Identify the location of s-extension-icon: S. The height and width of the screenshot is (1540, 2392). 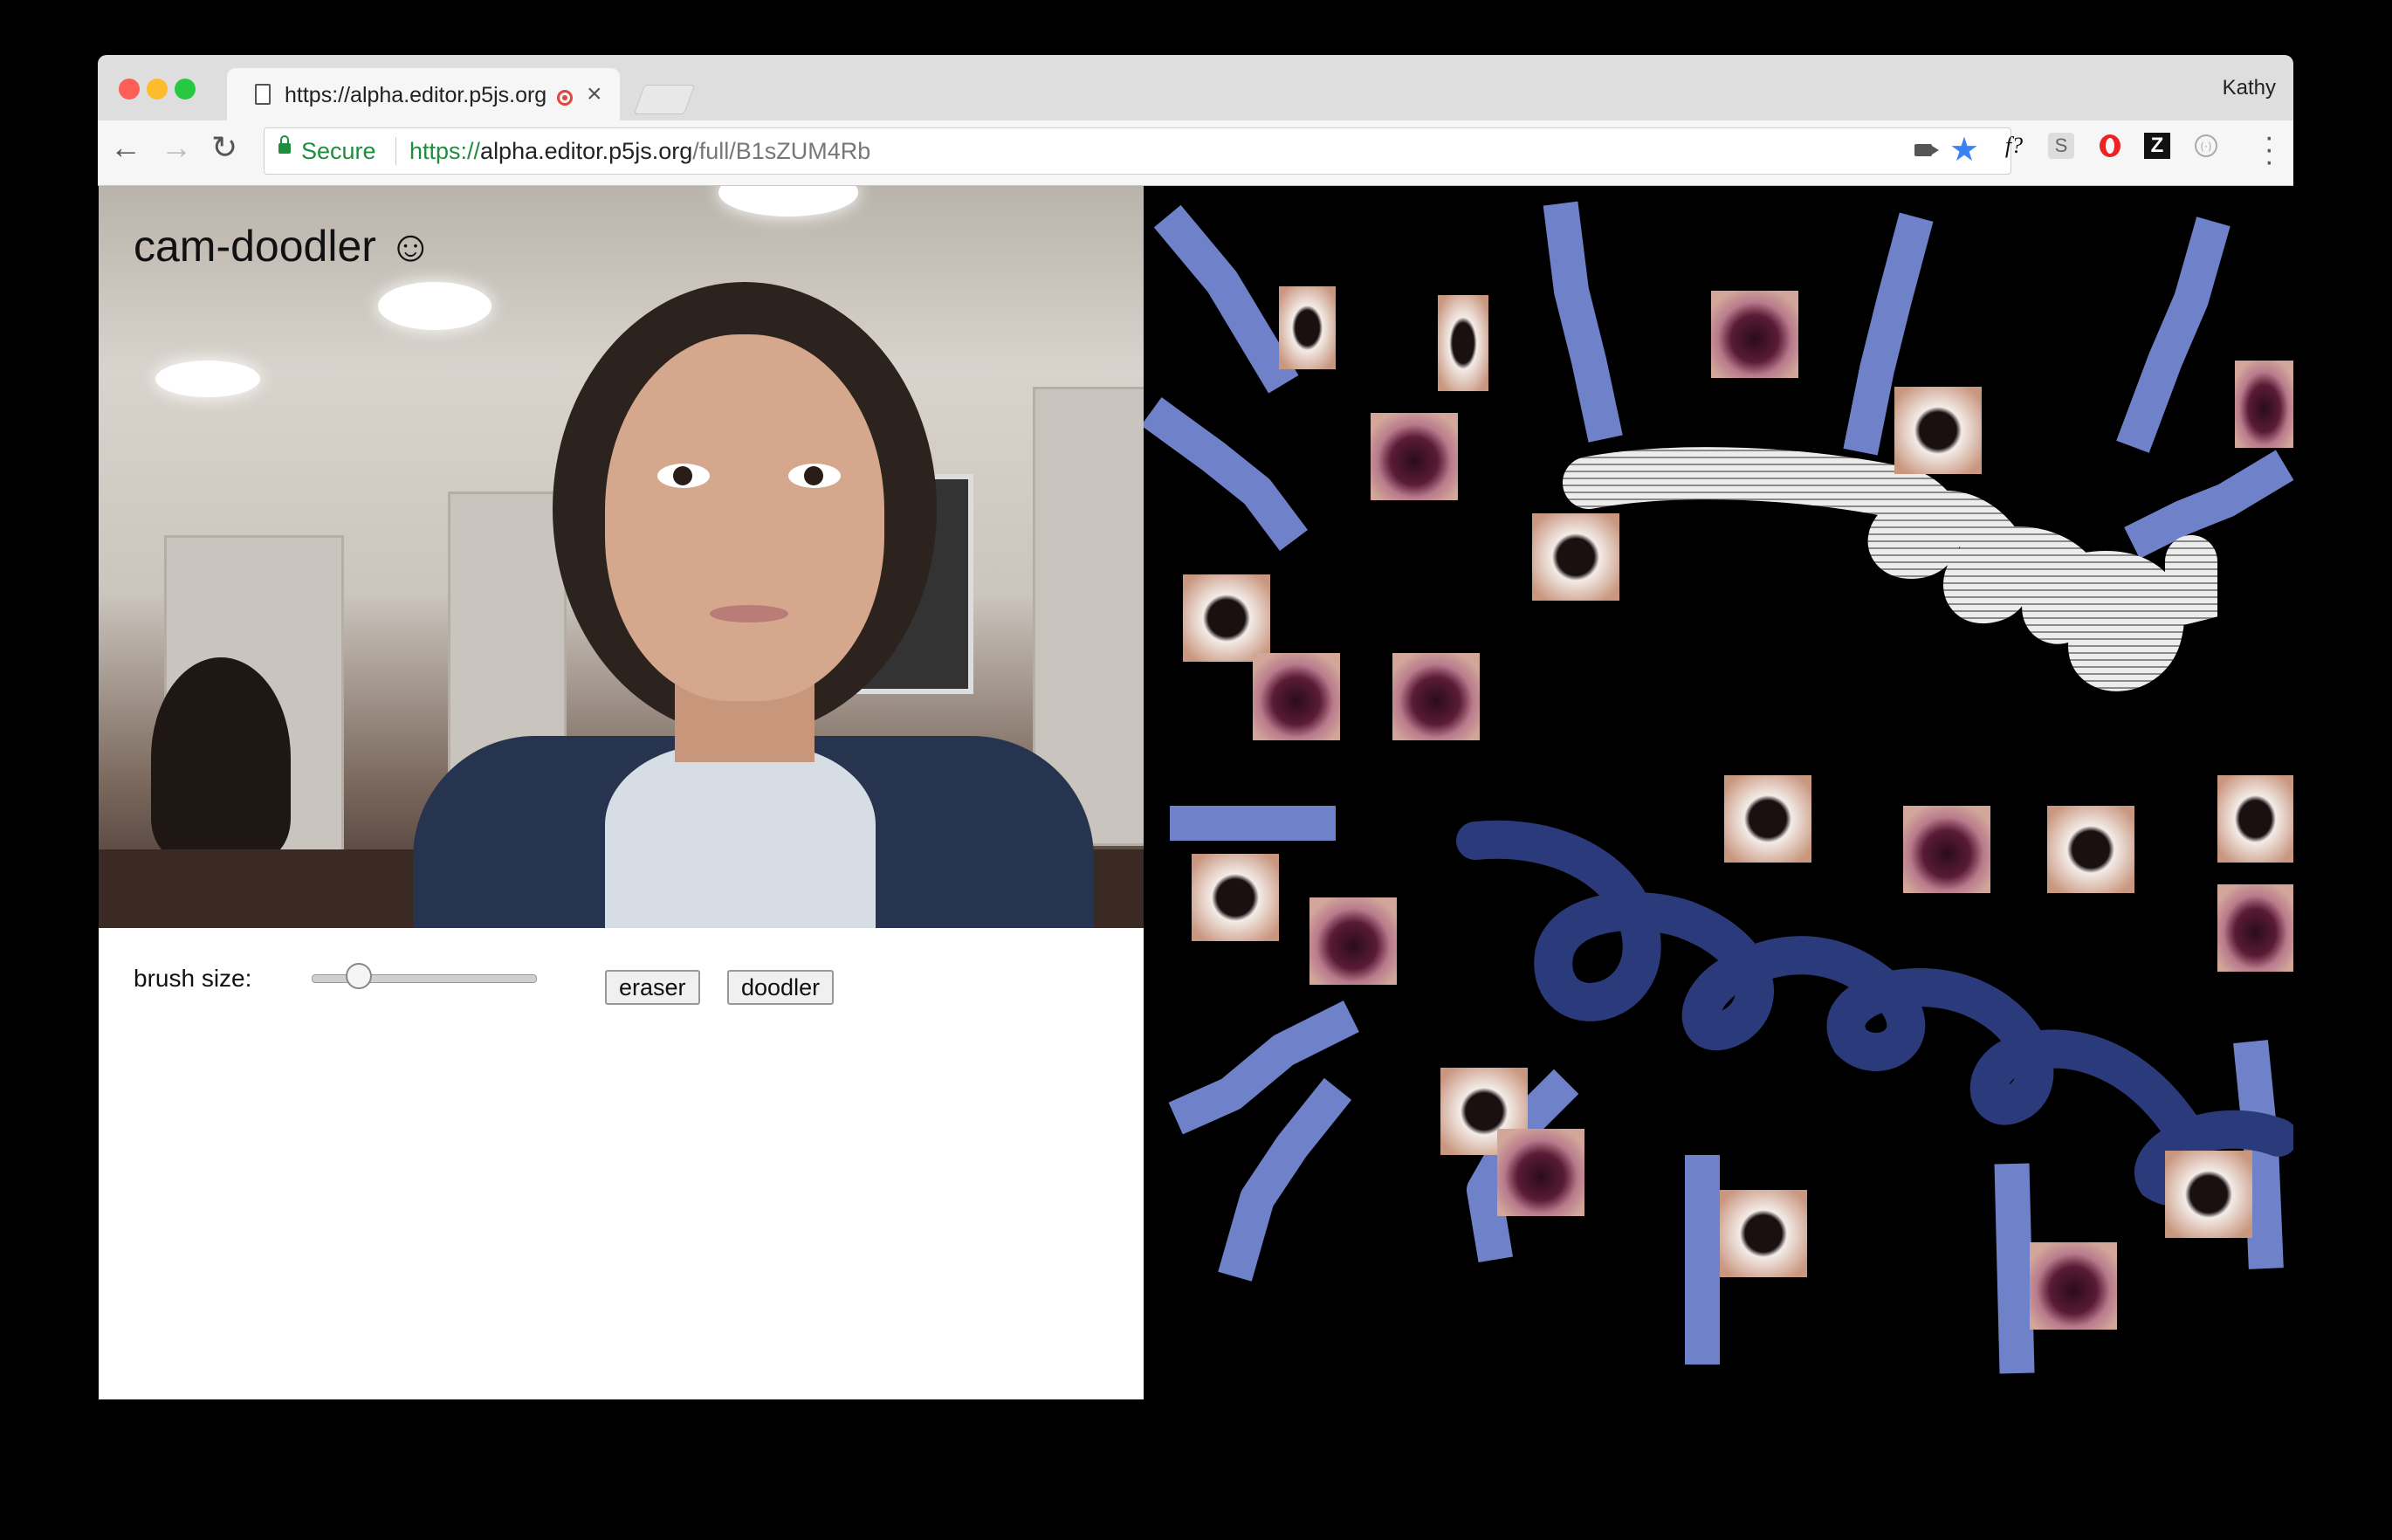
(2061, 146).